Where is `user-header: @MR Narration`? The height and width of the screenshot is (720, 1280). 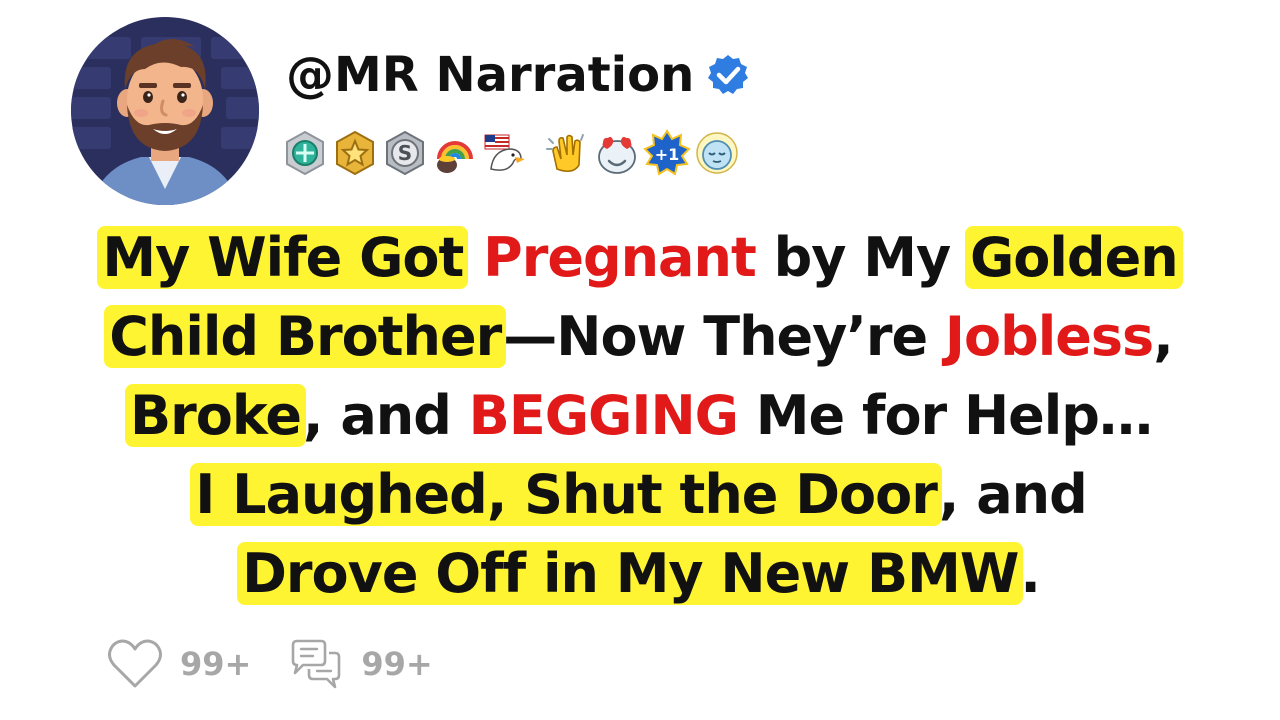 user-header: @MR Narration is located at coordinates (518, 75).